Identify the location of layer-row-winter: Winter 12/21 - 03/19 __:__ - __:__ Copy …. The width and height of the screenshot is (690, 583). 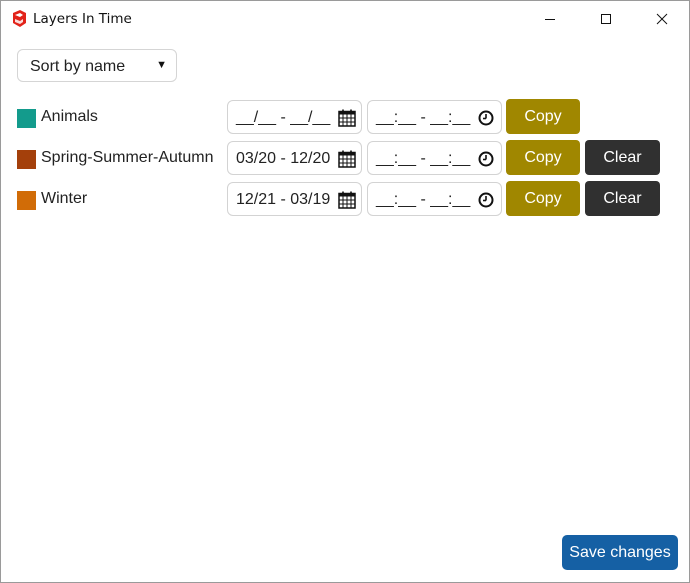
(345, 199).